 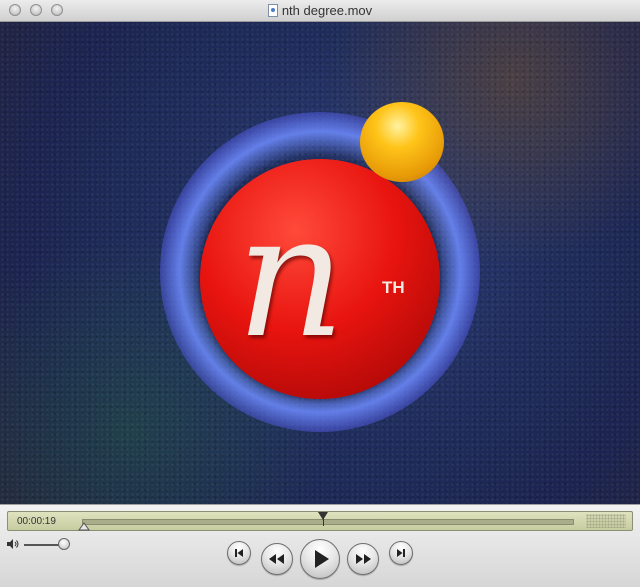 What do you see at coordinates (36, 521) in the screenshot?
I see `time-display: 00:00:19` at bounding box center [36, 521].